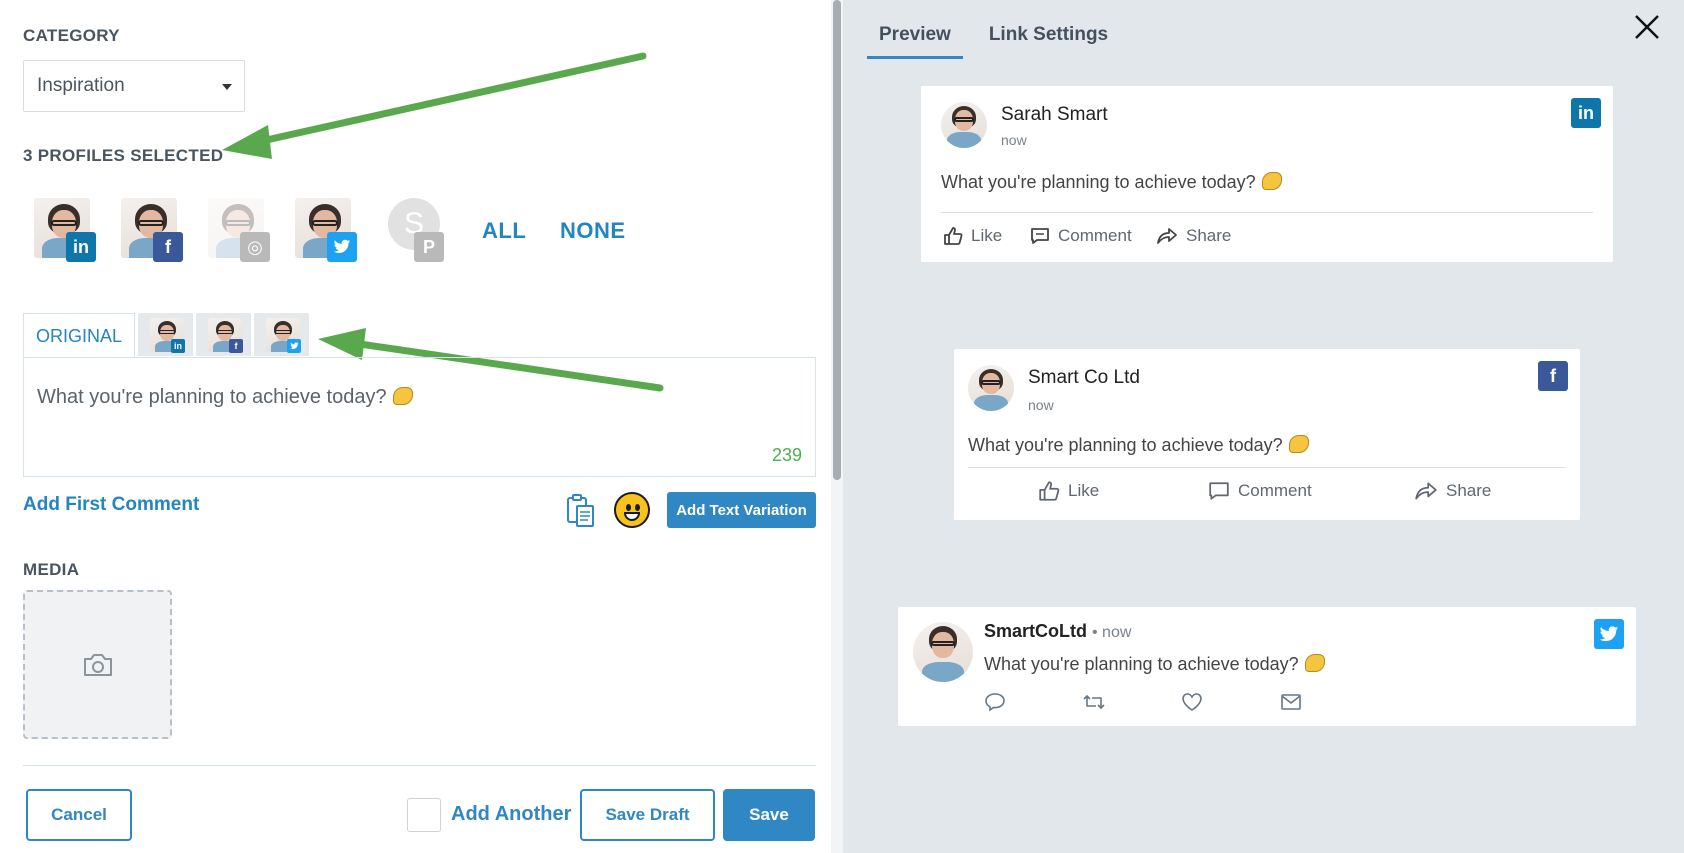 The width and height of the screenshot is (1684, 853). What do you see at coordinates (741, 510) in the screenshot?
I see `add-text-variation-button: Add Text Variation` at bounding box center [741, 510].